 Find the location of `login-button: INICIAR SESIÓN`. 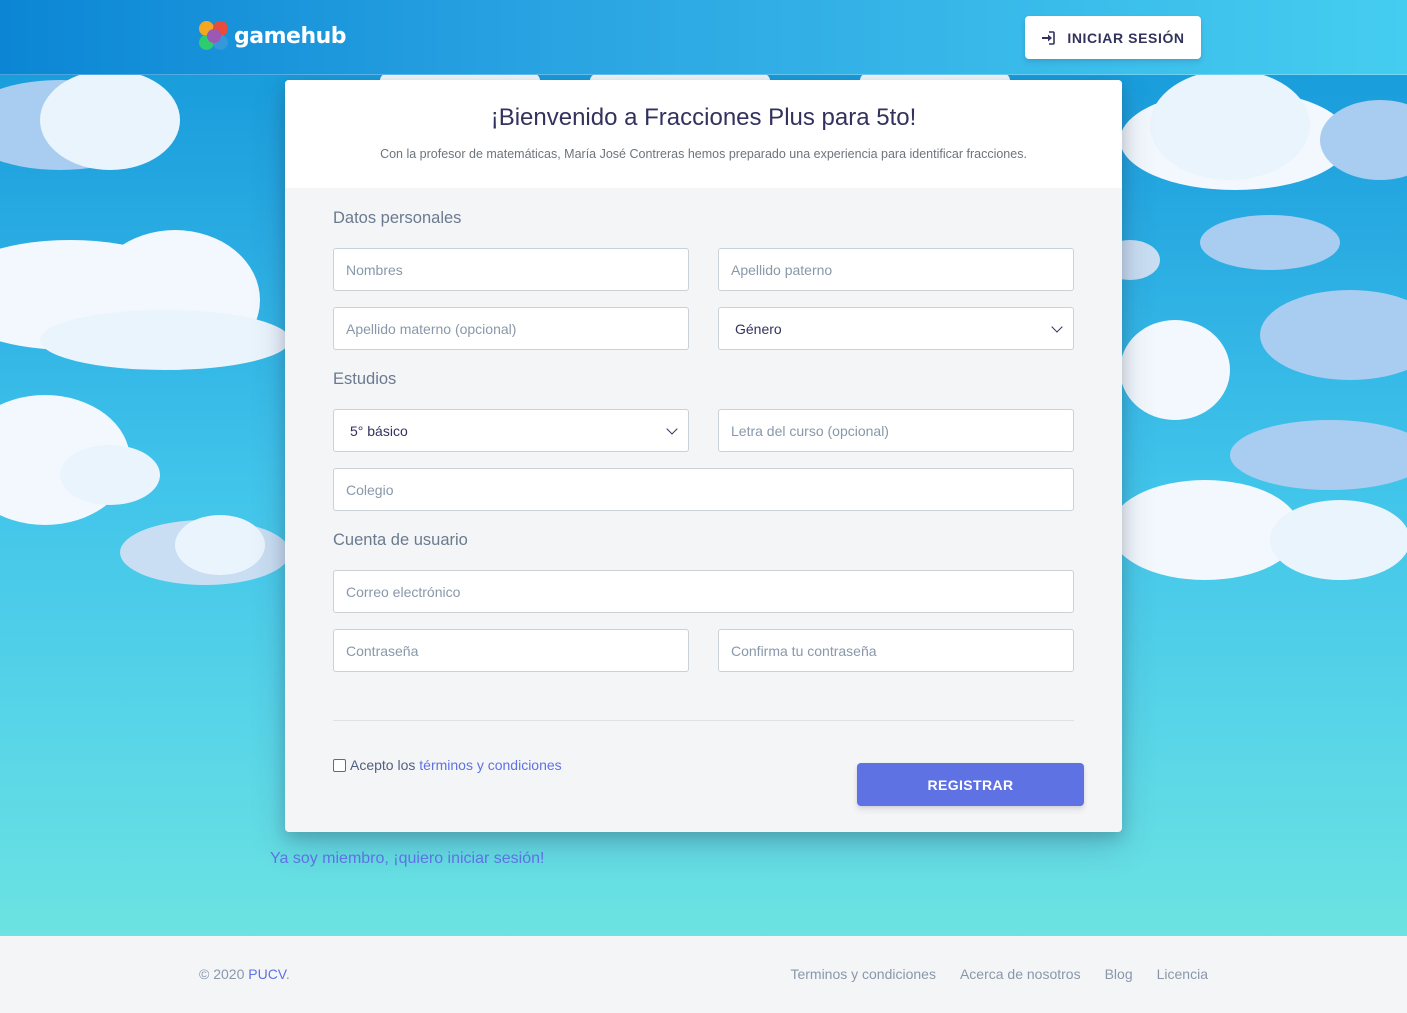

login-button: INICIAR SESIÓN is located at coordinates (1113, 37).